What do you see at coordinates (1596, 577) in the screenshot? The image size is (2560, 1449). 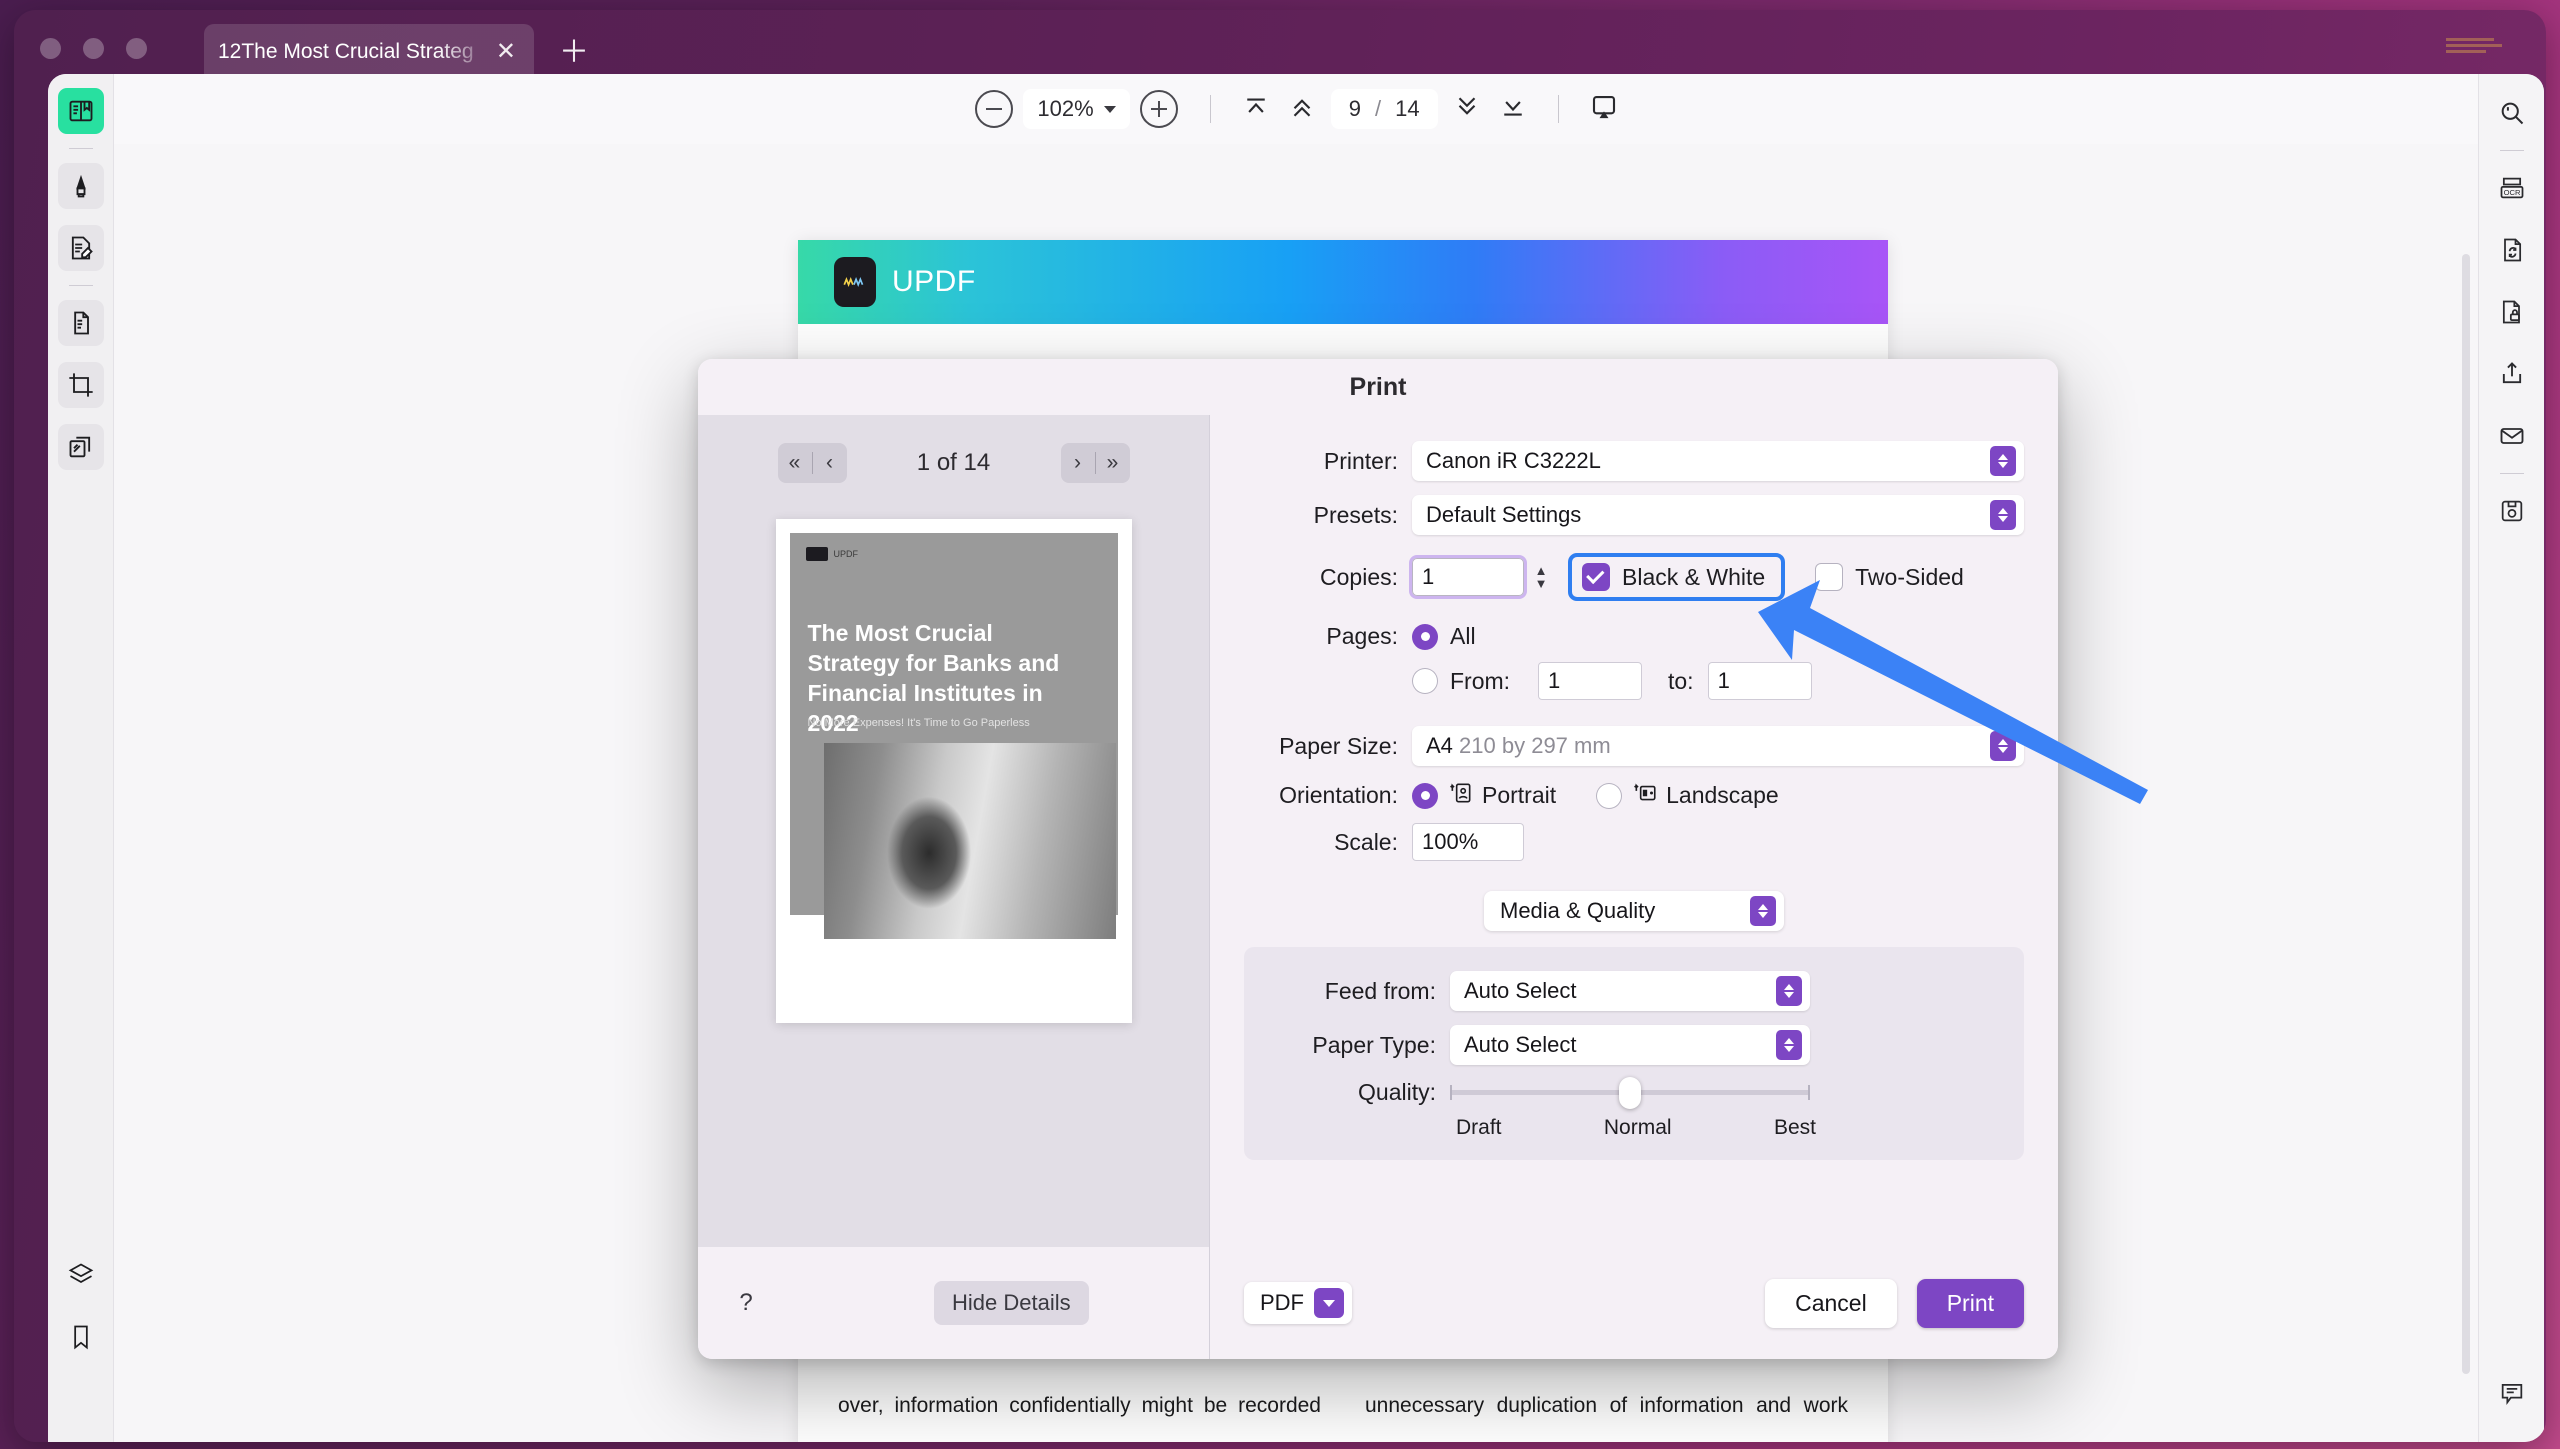 I see `black-white-checkbox` at bounding box center [1596, 577].